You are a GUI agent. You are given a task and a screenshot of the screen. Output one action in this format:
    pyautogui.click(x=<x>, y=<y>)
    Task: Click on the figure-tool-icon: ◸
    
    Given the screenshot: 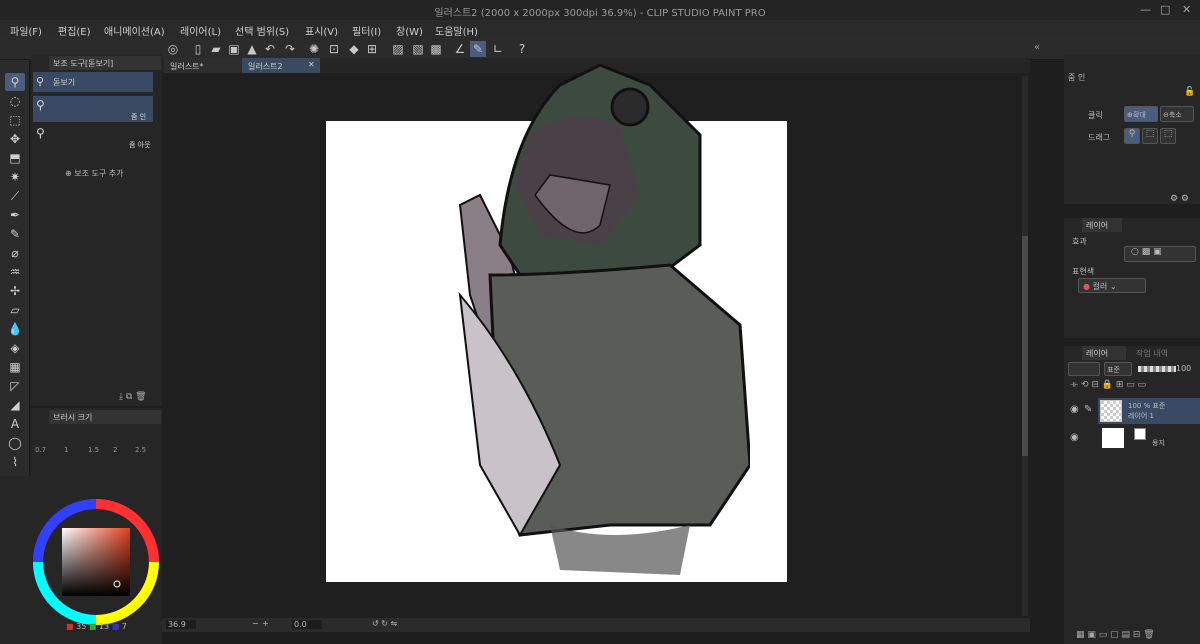 What is the action you would take?
    pyautogui.click(x=15, y=386)
    